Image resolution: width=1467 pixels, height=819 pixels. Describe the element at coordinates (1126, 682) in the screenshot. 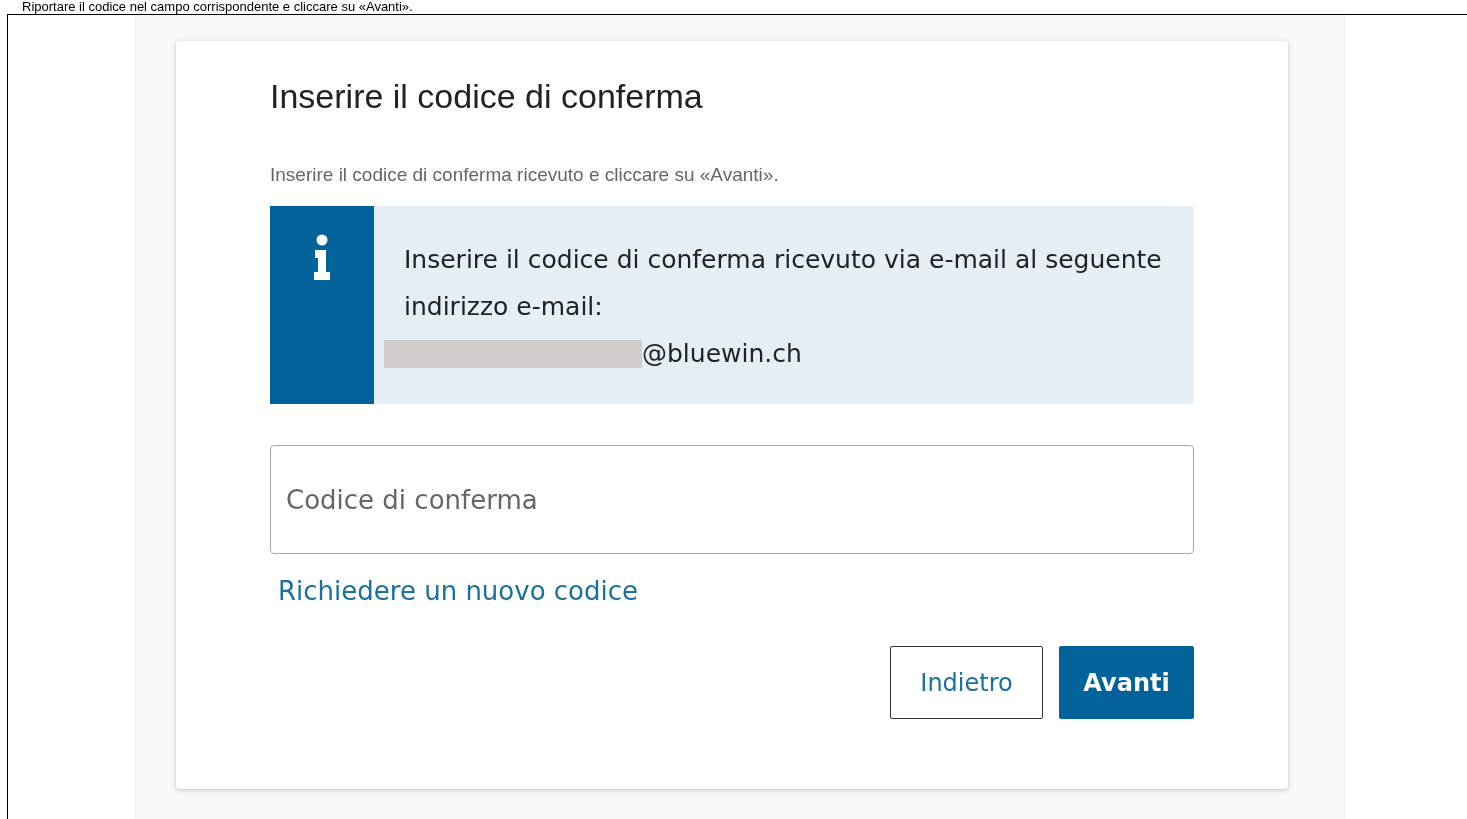

I see `next-button: Avanti` at that location.